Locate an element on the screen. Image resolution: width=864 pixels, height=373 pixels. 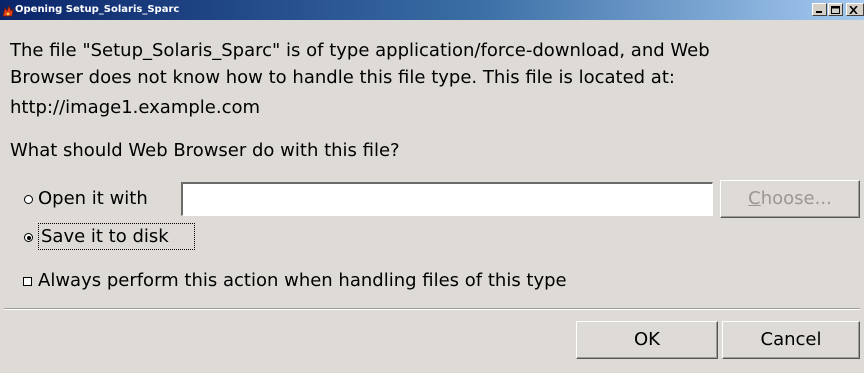
open-with-app-field is located at coordinates (447, 199).